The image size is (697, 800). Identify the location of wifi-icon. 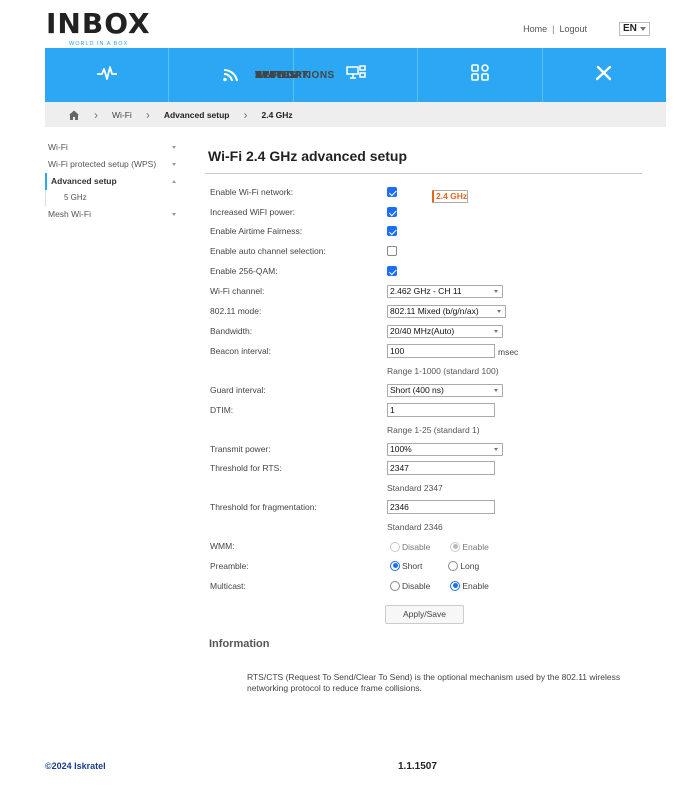
(231, 74).